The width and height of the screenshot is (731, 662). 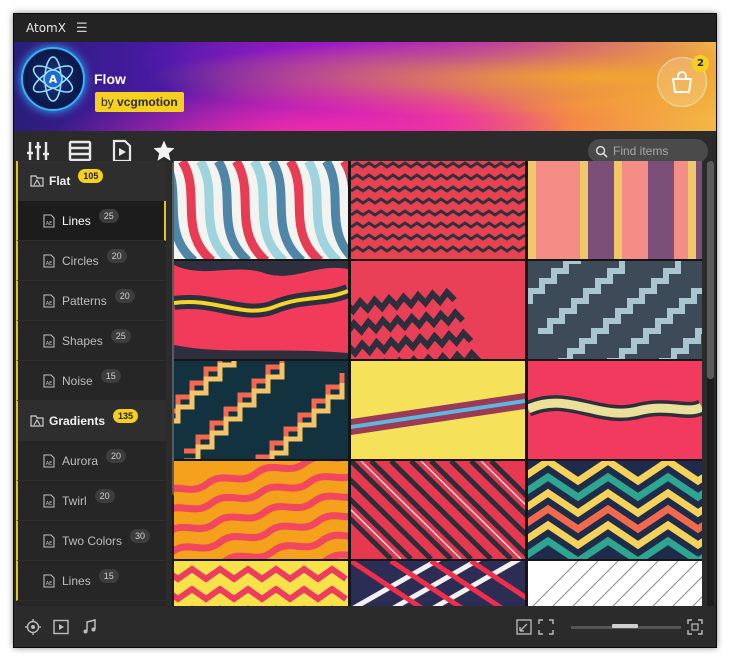 What do you see at coordinates (659, 151) in the screenshot?
I see `search-input` at bounding box center [659, 151].